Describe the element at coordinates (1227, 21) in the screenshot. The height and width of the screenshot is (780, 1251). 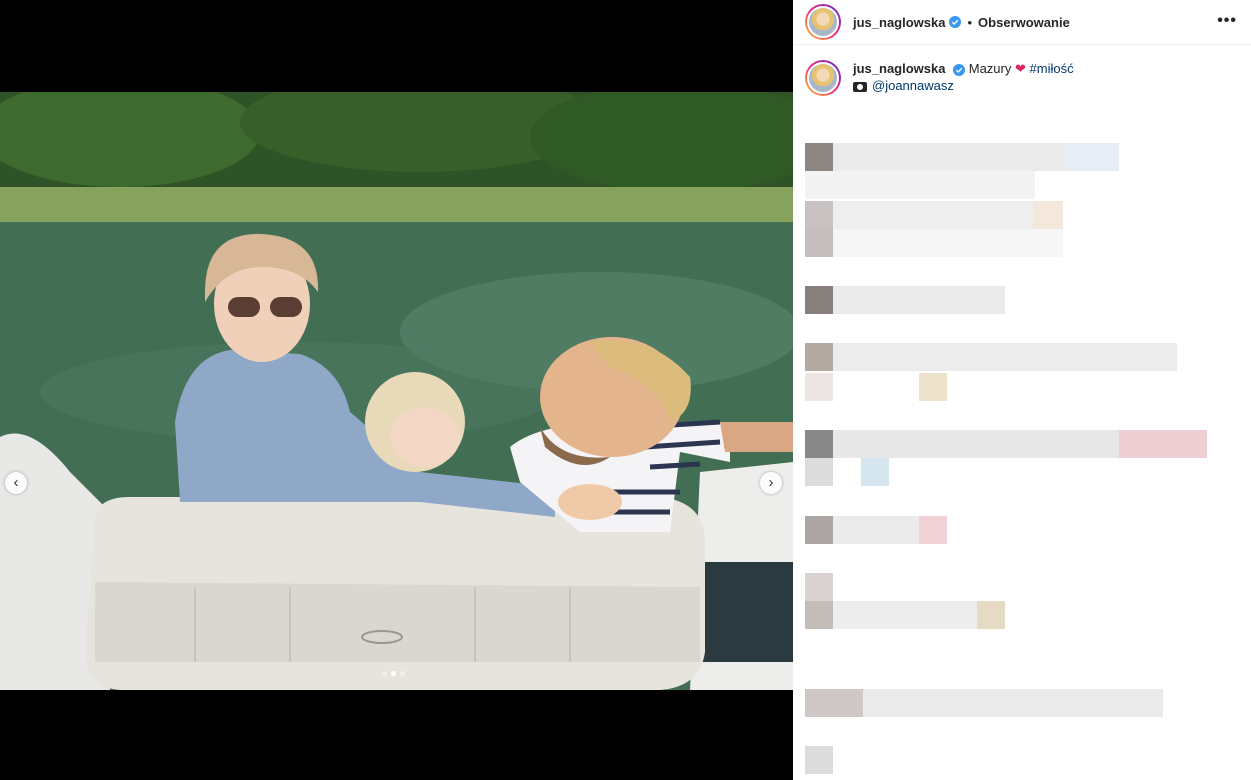
I see `more-options-icon: •••` at that location.